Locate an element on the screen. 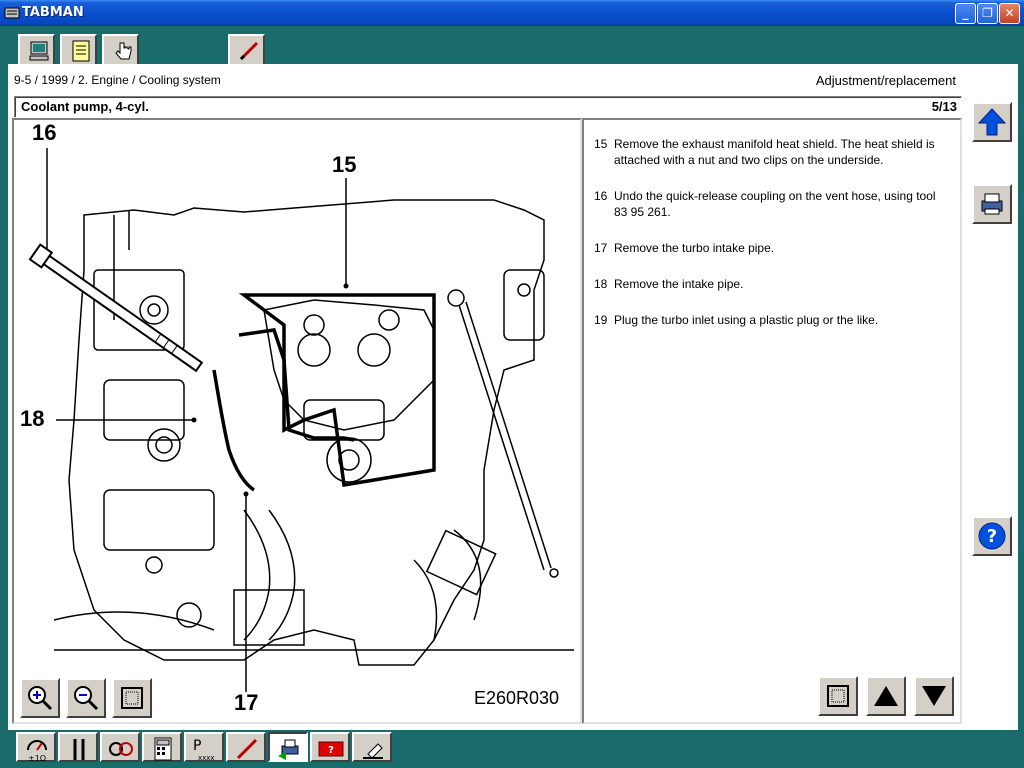 Image resolution: width=1024 pixels, height=768 pixels. tool-hand is located at coordinates (120, 49).